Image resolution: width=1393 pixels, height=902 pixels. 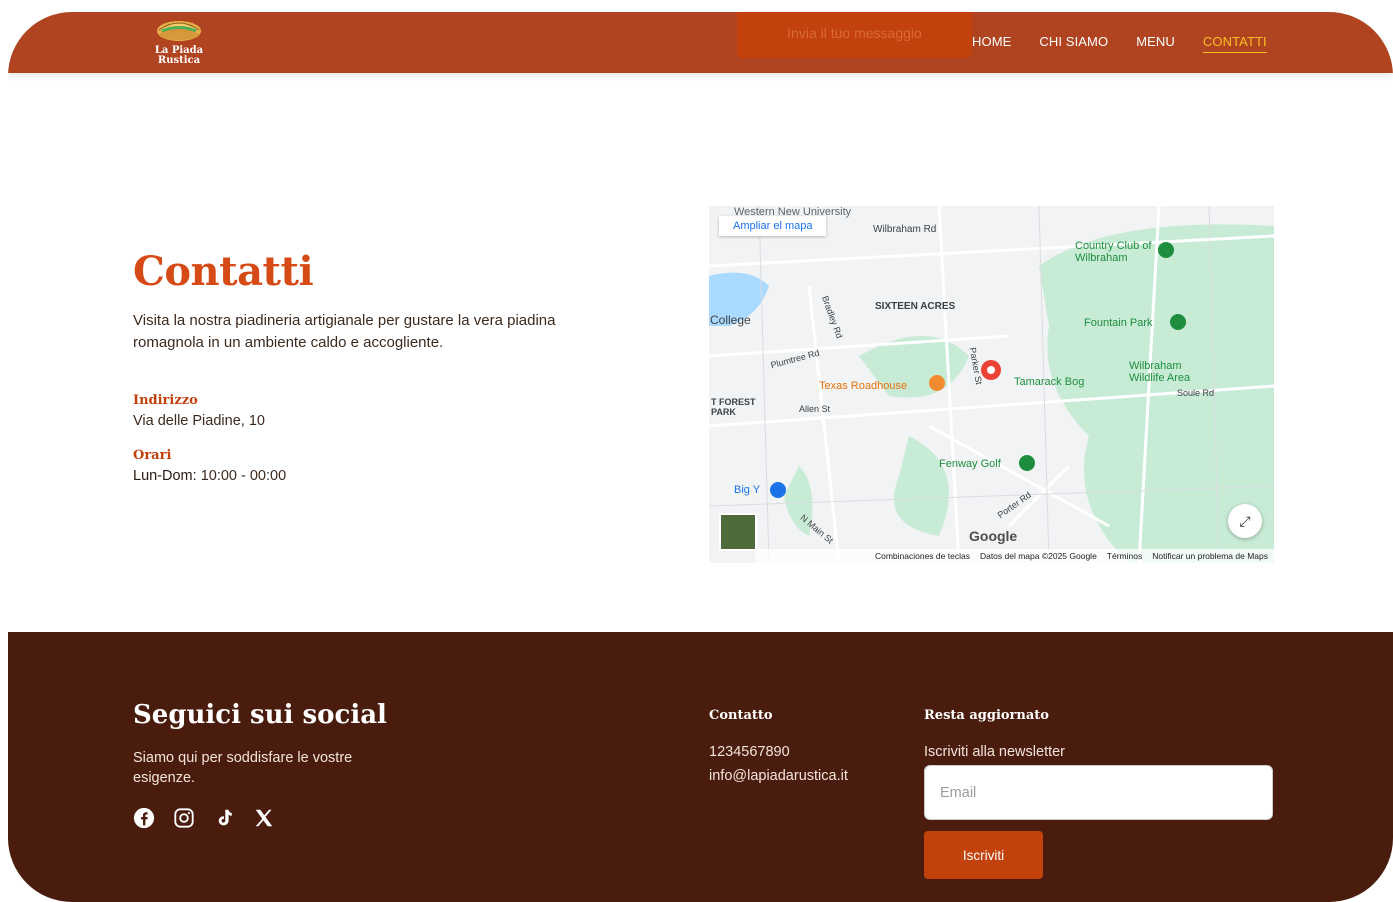 What do you see at coordinates (747, 490) in the screenshot?
I see `map-label-big-y: Big Y` at bounding box center [747, 490].